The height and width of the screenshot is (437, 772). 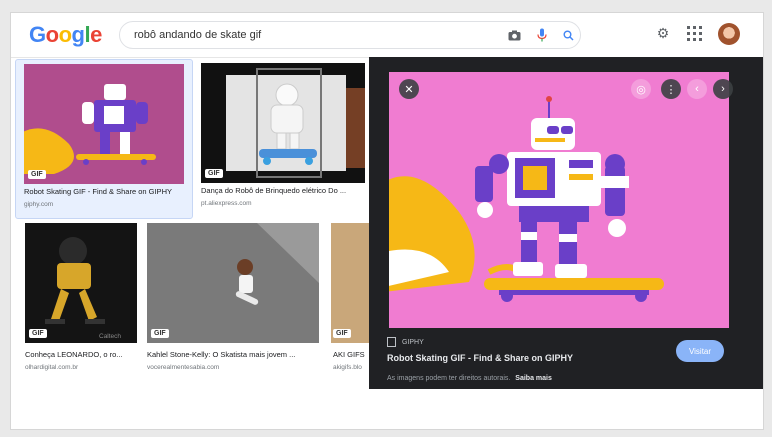 What do you see at coordinates (514, 35) in the screenshot?
I see `camera-icon` at bounding box center [514, 35].